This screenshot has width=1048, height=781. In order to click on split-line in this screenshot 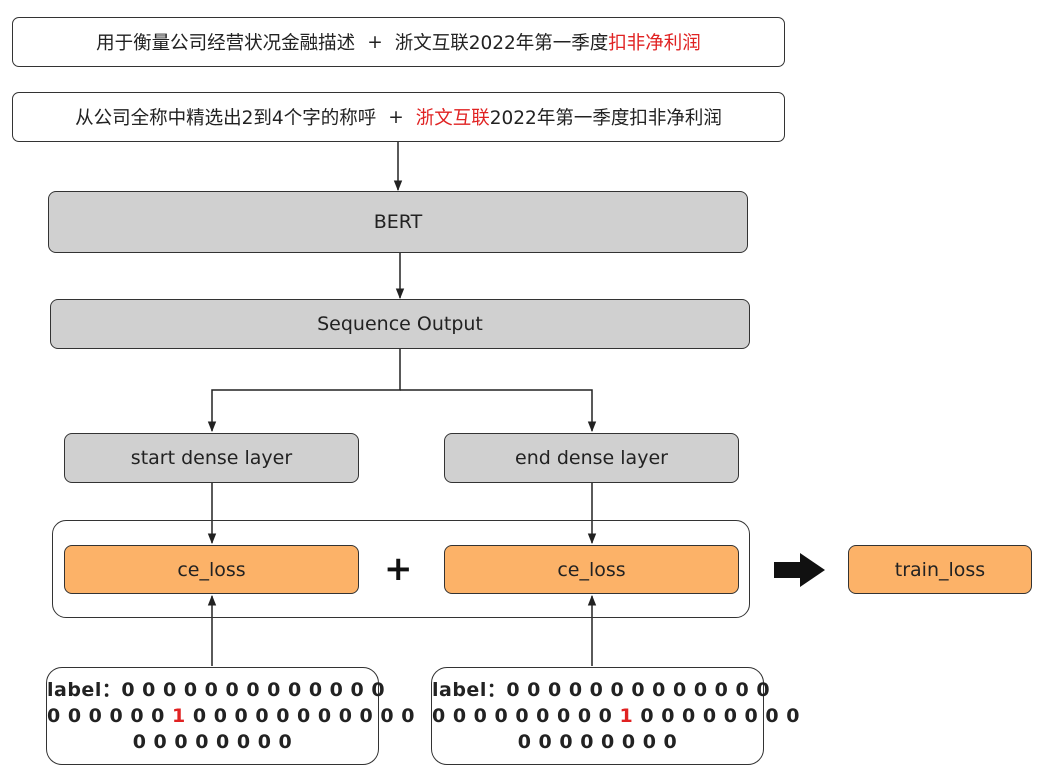, I will do `click(304, 391)`.